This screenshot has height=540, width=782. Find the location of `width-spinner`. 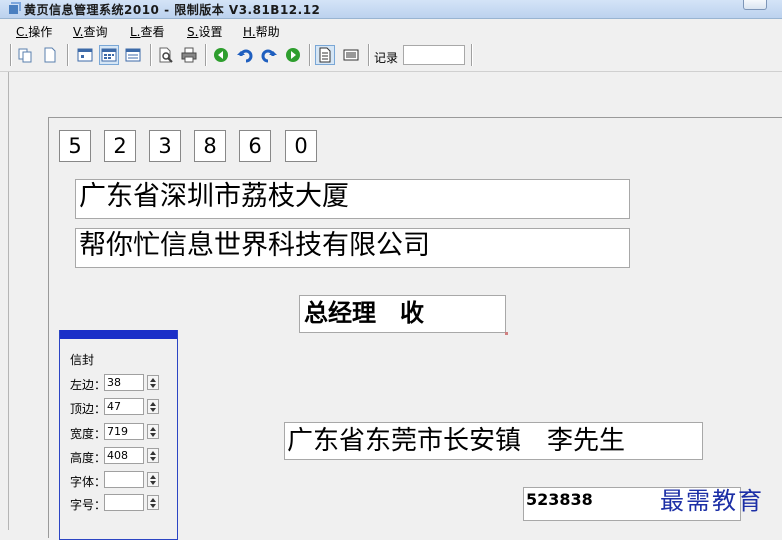

width-spinner is located at coordinates (153, 431).